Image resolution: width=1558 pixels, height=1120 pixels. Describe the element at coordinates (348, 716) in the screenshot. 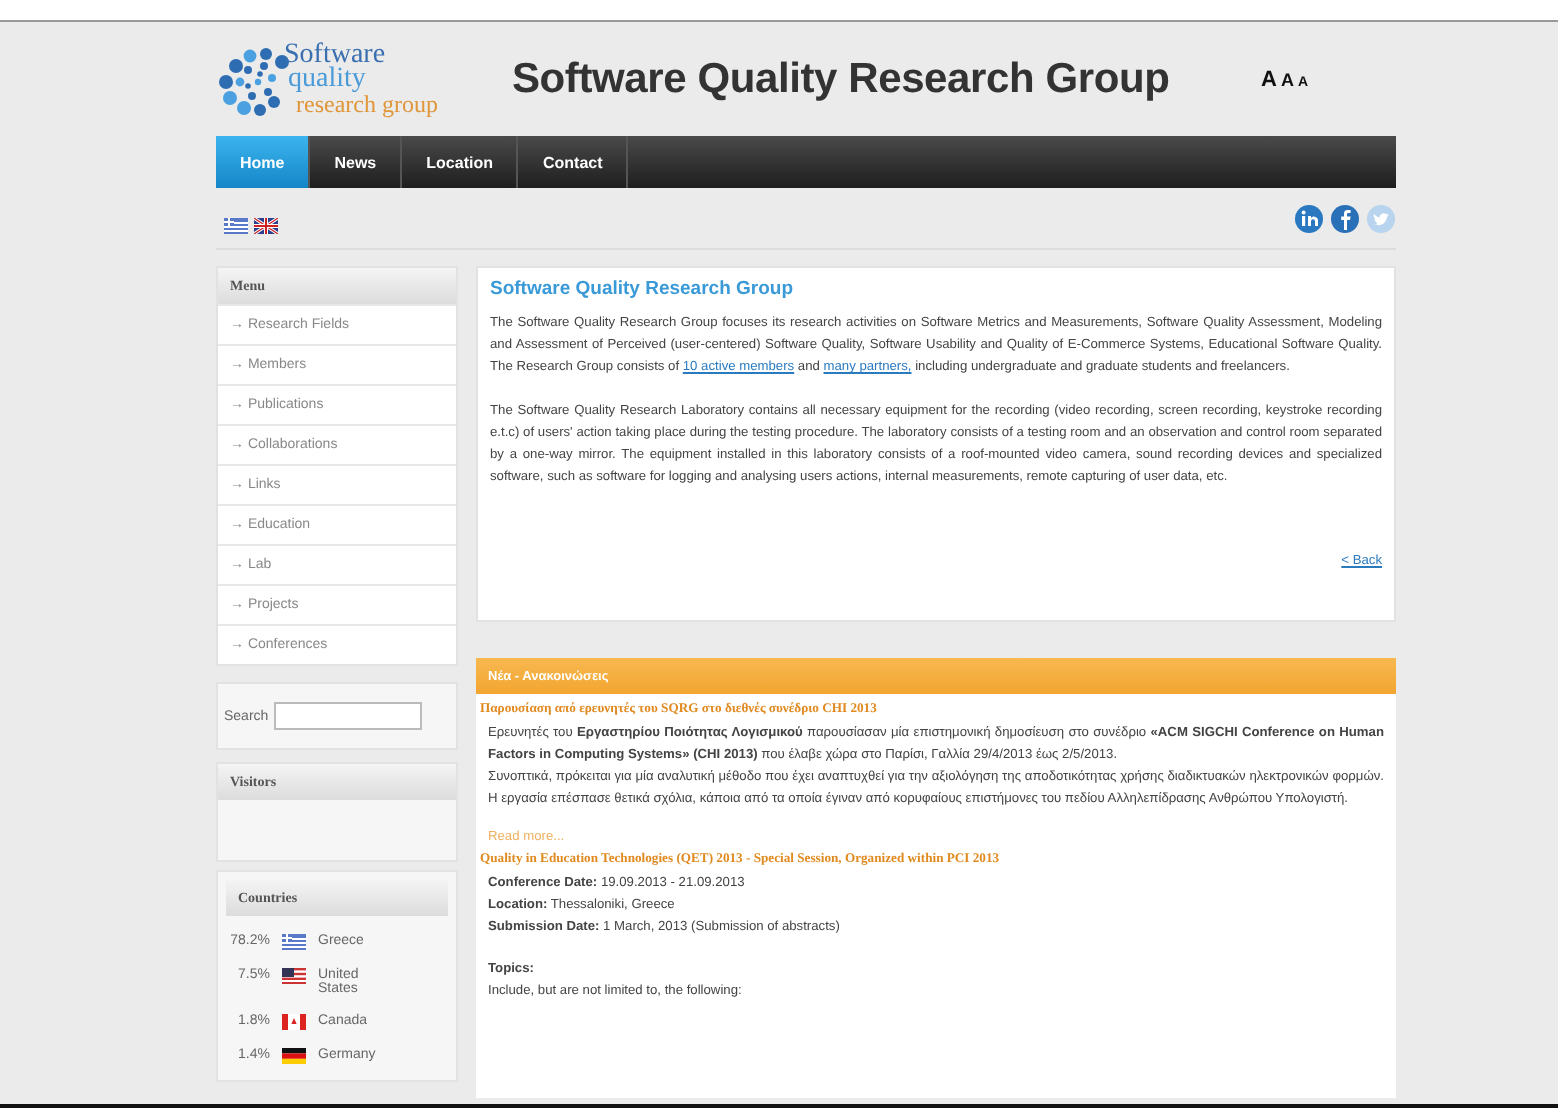

I see `search-field` at that location.